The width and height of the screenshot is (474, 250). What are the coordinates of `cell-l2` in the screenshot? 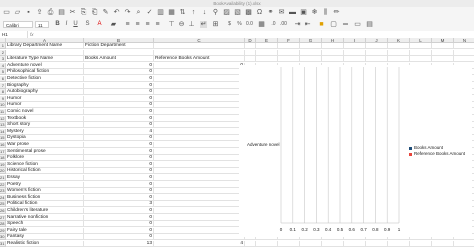 It's located at (421, 52).